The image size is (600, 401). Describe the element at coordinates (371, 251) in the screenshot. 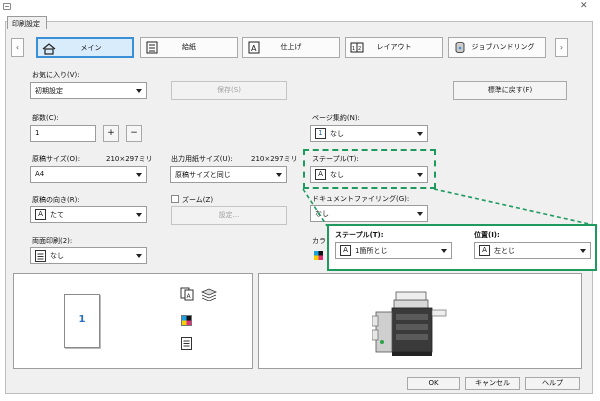

I see `callout-staple-value: 1箇所とじ` at that location.